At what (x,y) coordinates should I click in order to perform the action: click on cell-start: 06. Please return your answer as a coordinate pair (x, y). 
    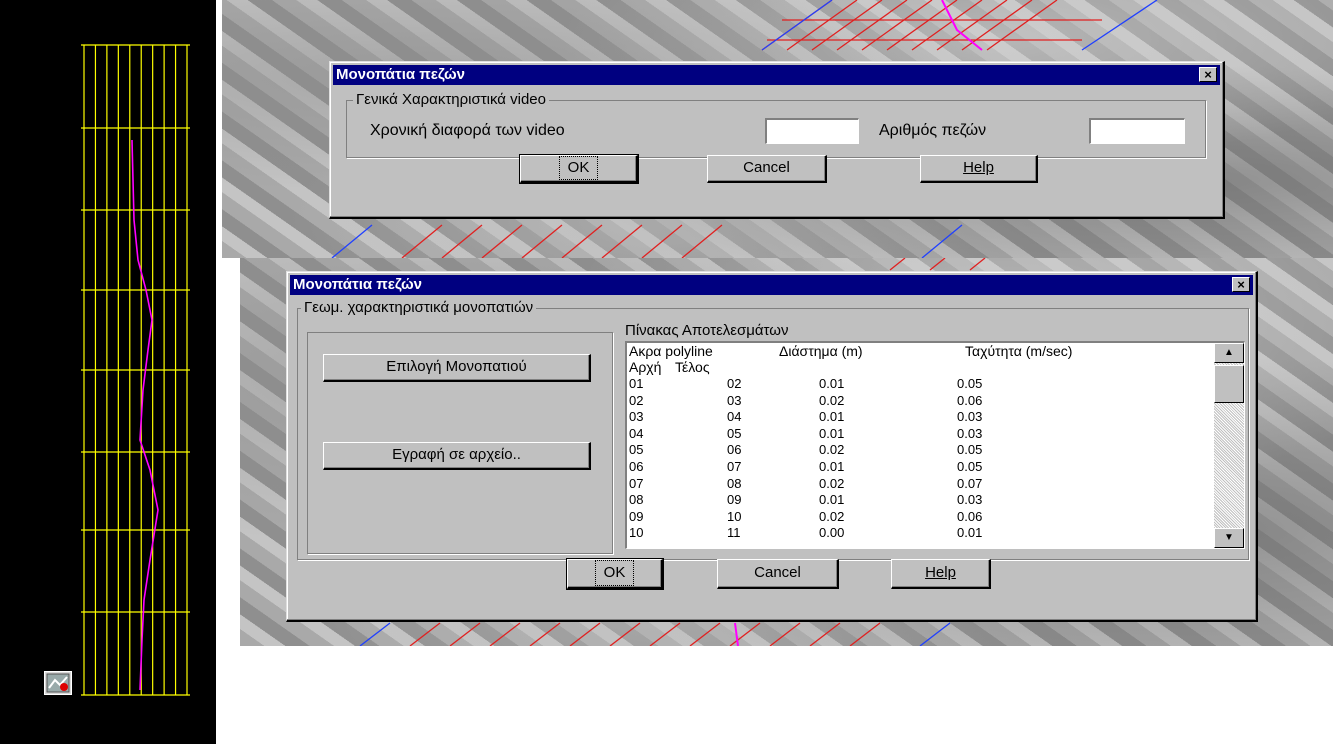
    Looking at the image, I should click on (636, 466).